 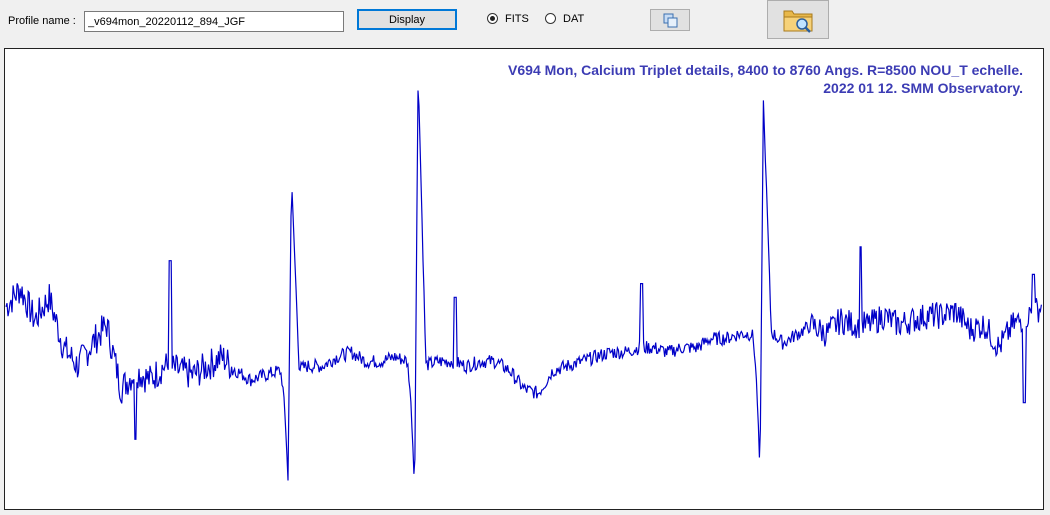 What do you see at coordinates (550, 18) in the screenshot?
I see `dat-radio` at bounding box center [550, 18].